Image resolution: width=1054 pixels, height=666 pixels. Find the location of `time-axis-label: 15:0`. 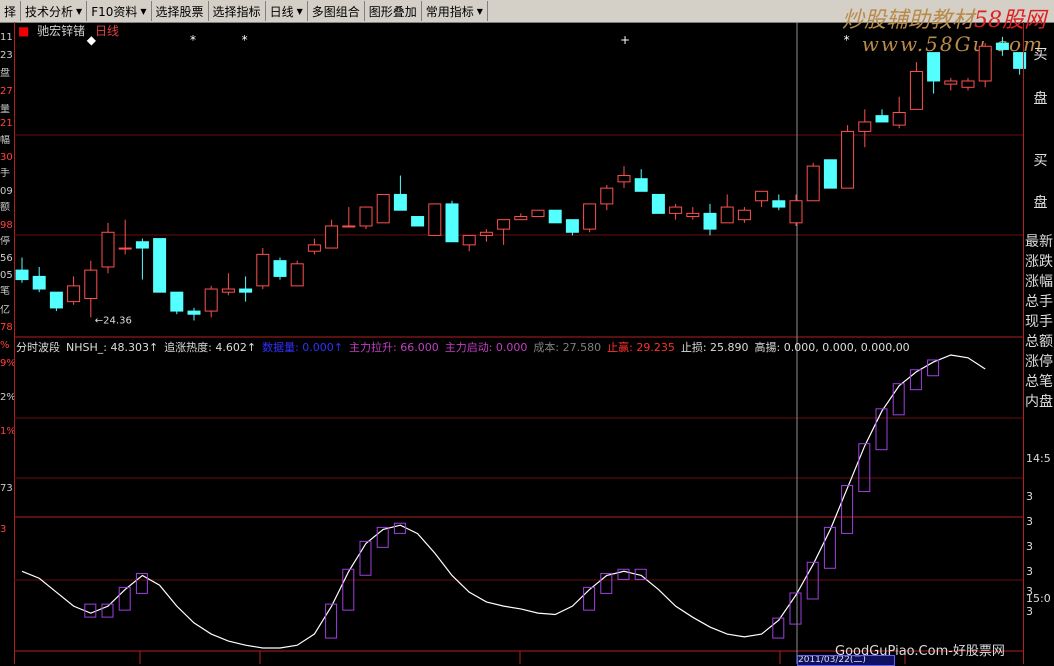

time-axis-label: 15:0 is located at coordinates (1038, 598).